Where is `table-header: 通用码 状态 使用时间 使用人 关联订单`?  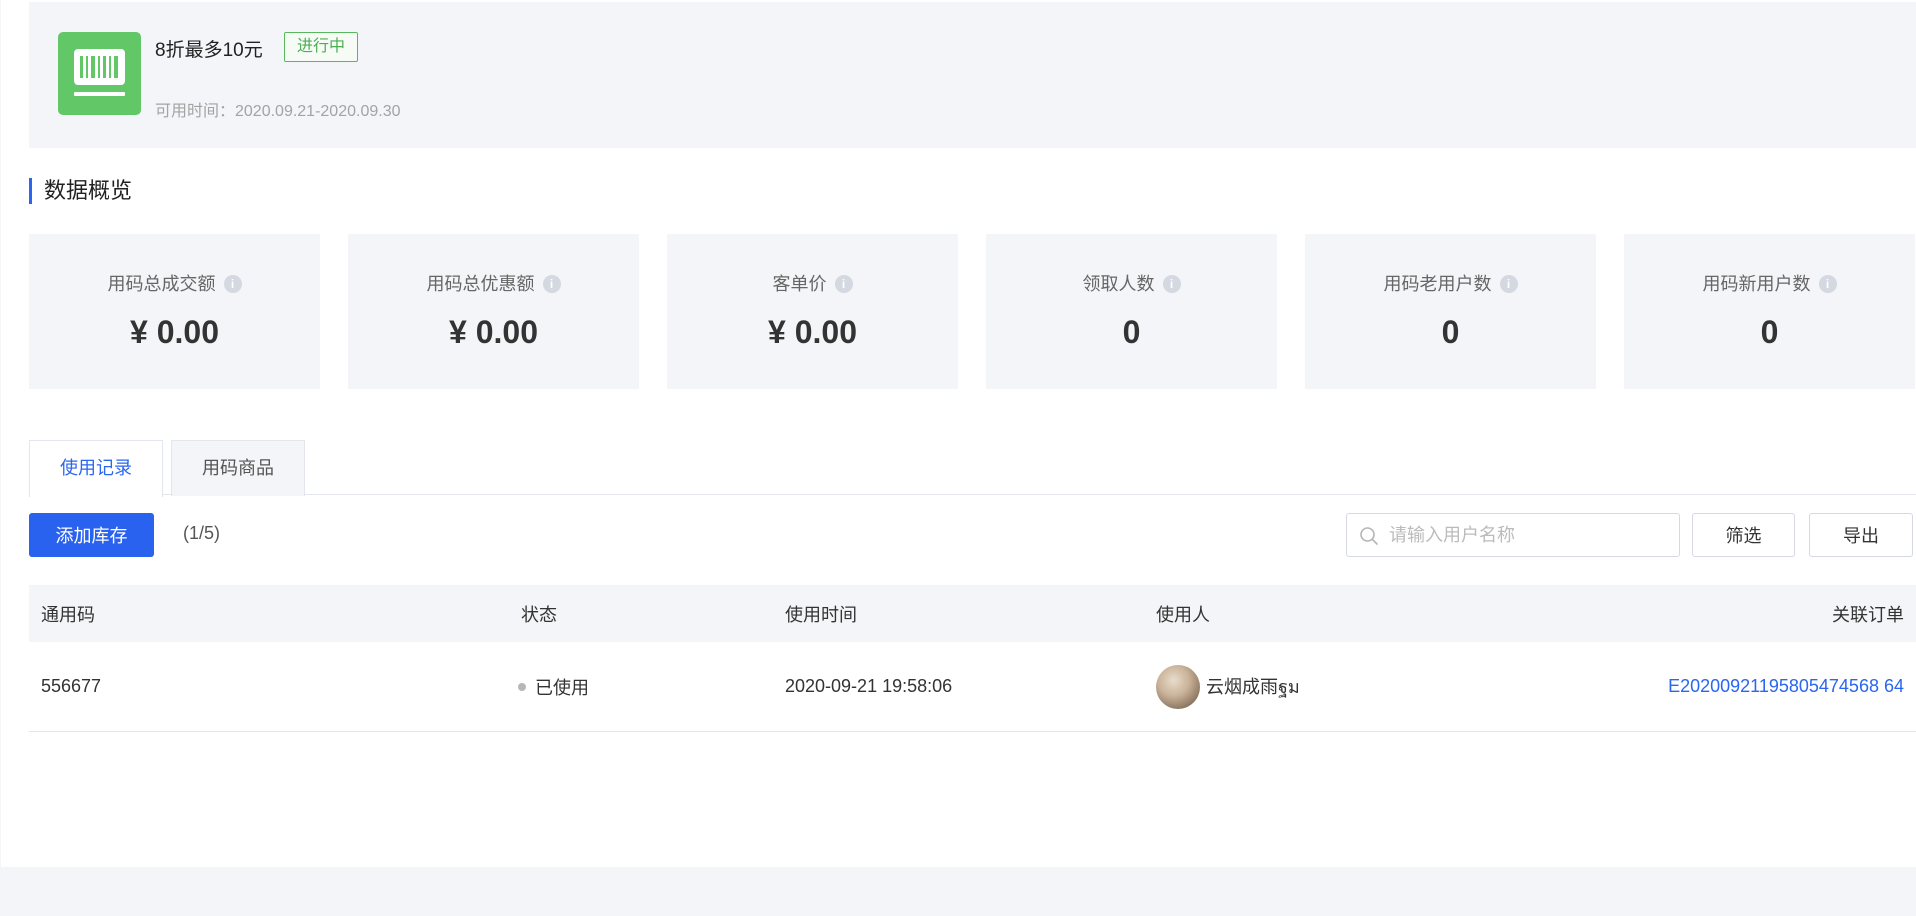 table-header: 通用码 状态 使用时间 使用人 关联订单 is located at coordinates (972, 613).